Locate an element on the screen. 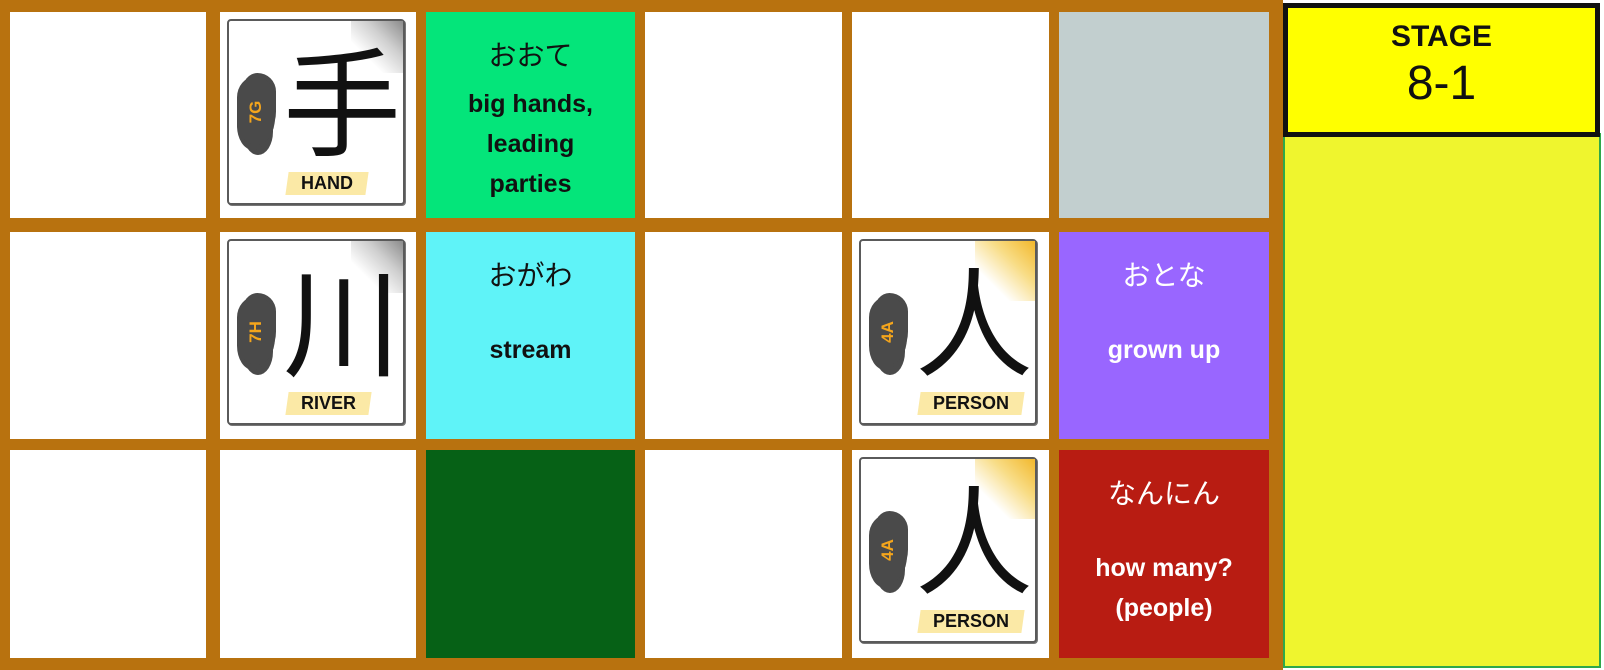 The height and width of the screenshot is (670, 1604). kanji-label: HAND is located at coordinates (327, 183).